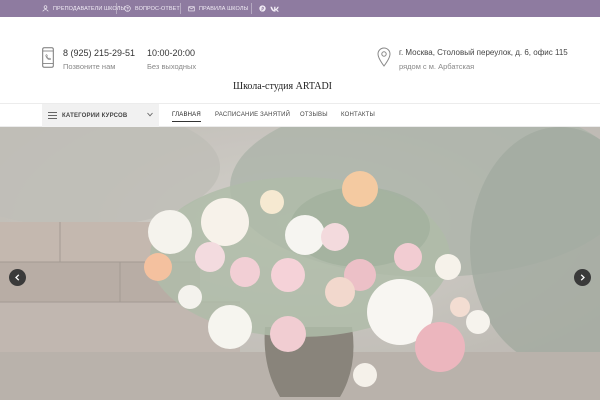 The width and height of the screenshot is (600, 400). I want to click on header-metro: рядом с м. Арбатская, so click(437, 66).